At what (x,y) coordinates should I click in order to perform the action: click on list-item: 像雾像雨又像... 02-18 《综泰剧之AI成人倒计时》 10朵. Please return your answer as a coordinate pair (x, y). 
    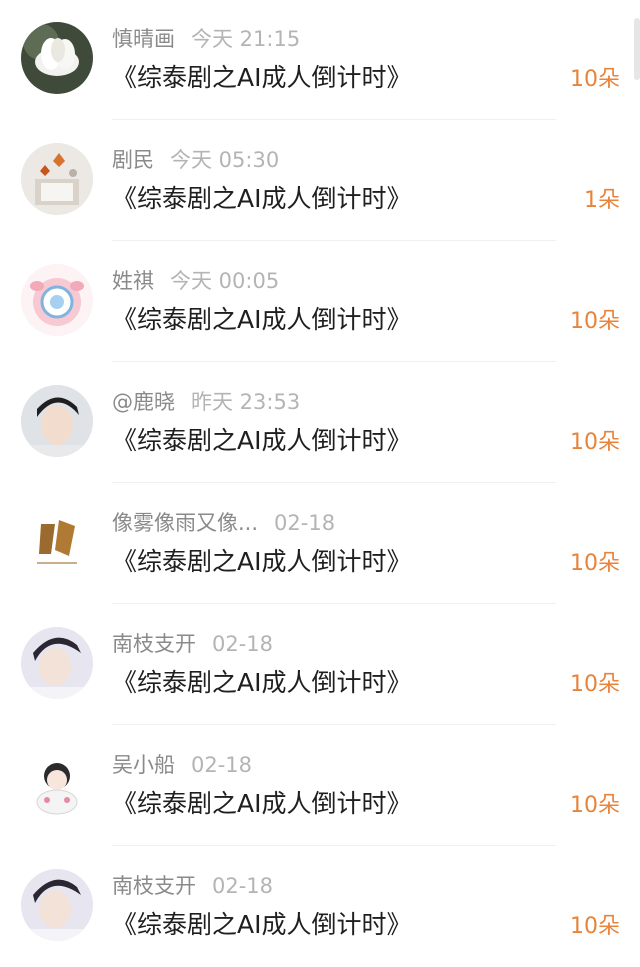
    Looking at the image, I should click on (320, 544).